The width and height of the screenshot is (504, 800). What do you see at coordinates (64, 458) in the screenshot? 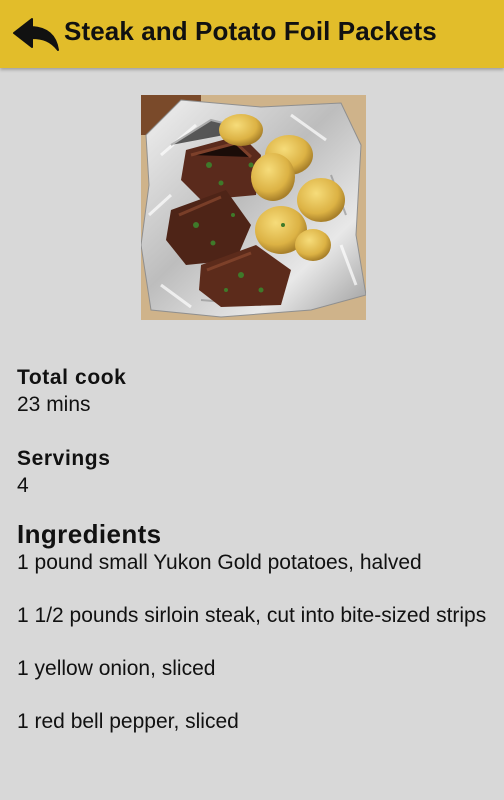
I see `servings-label: Servings` at bounding box center [64, 458].